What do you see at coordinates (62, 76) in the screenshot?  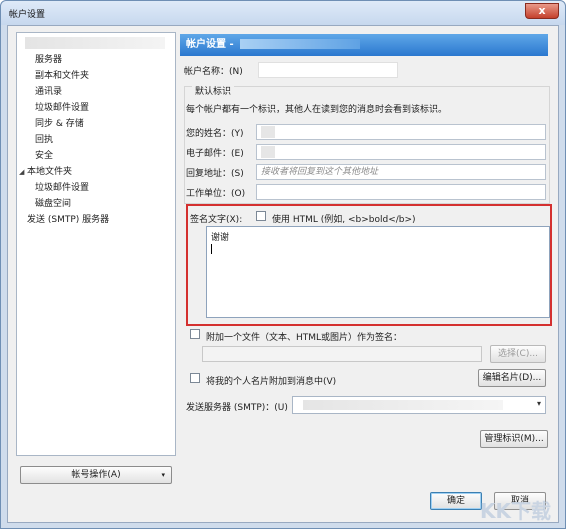 I see `tree-item-copies-folders: 副本和文件夹` at bounding box center [62, 76].